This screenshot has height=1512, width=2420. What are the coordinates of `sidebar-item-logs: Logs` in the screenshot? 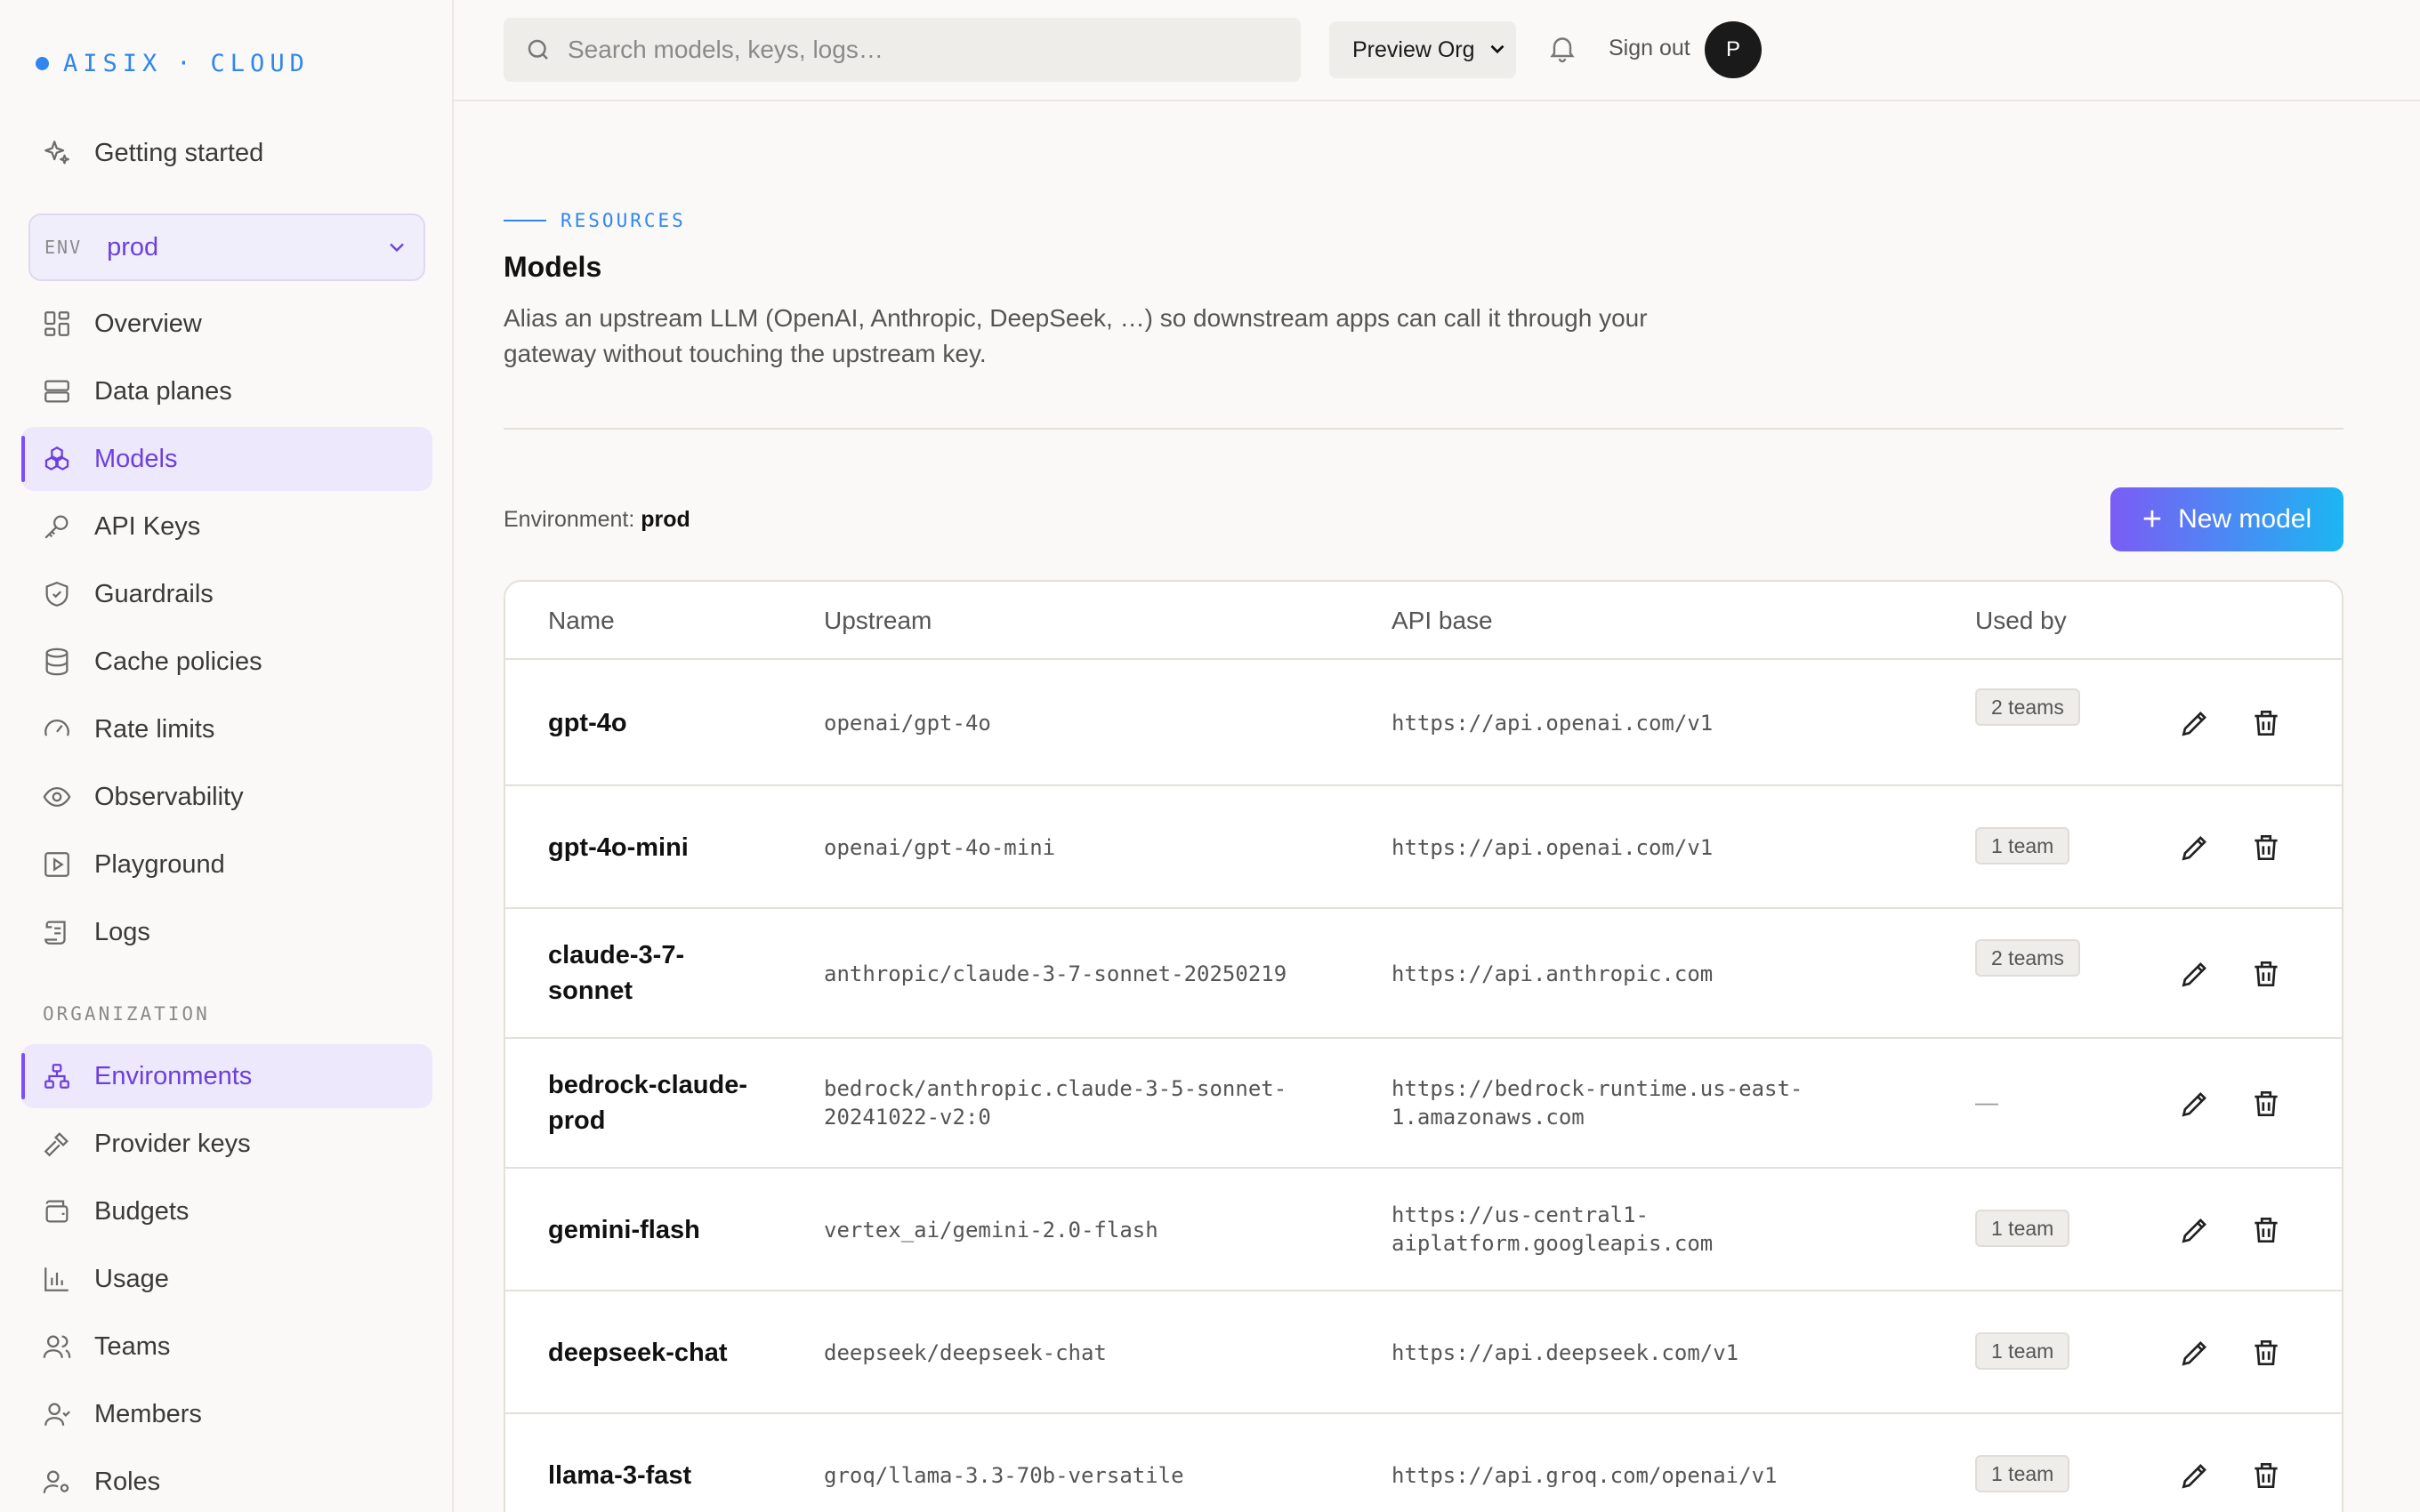 It's located at (226, 932).